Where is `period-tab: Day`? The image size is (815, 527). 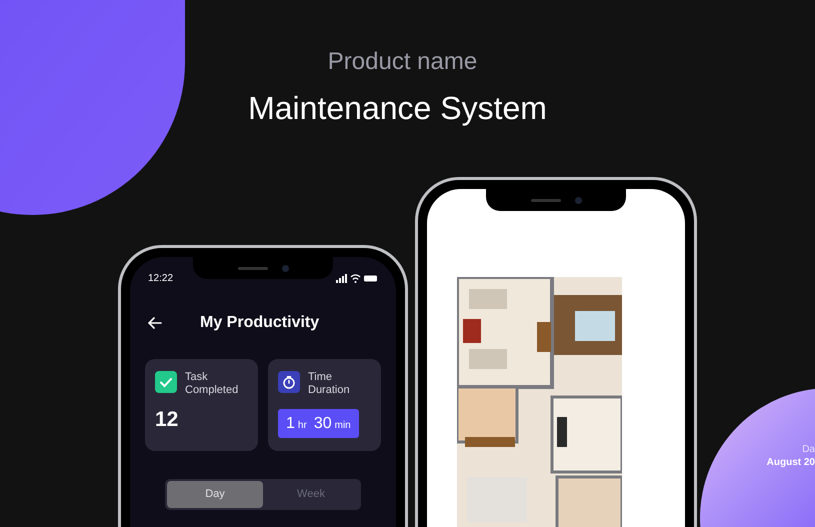
period-tab: Day is located at coordinates (215, 494).